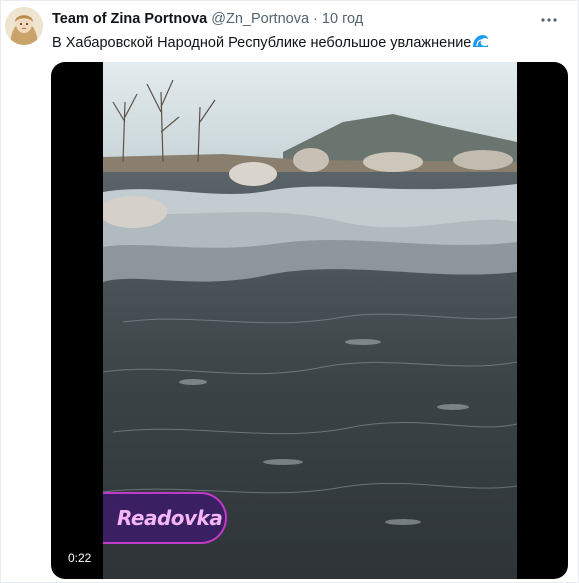 Image resolution: width=579 pixels, height=583 pixels. I want to click on more-icon, so click(549, 20).